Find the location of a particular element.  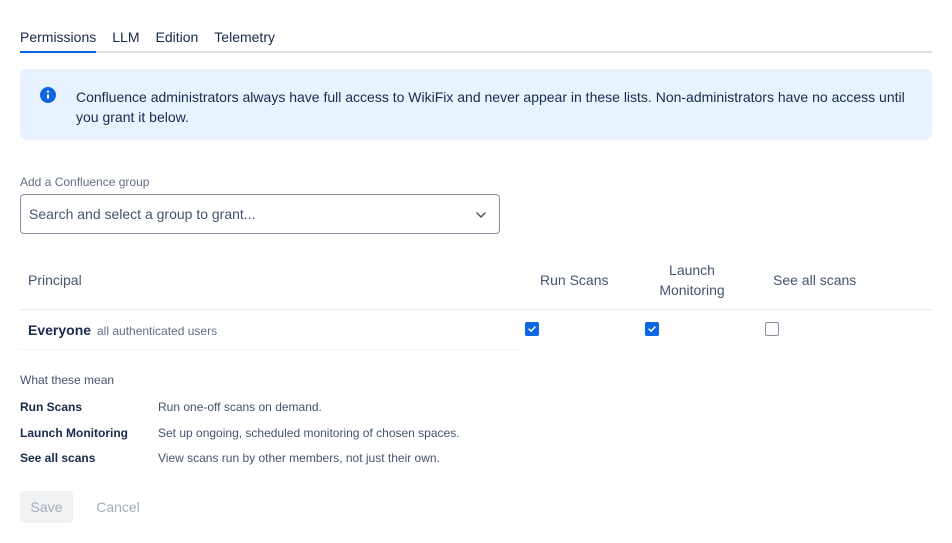

group-picker-label: Add a Confluence group is located at coordinates (85, 182).